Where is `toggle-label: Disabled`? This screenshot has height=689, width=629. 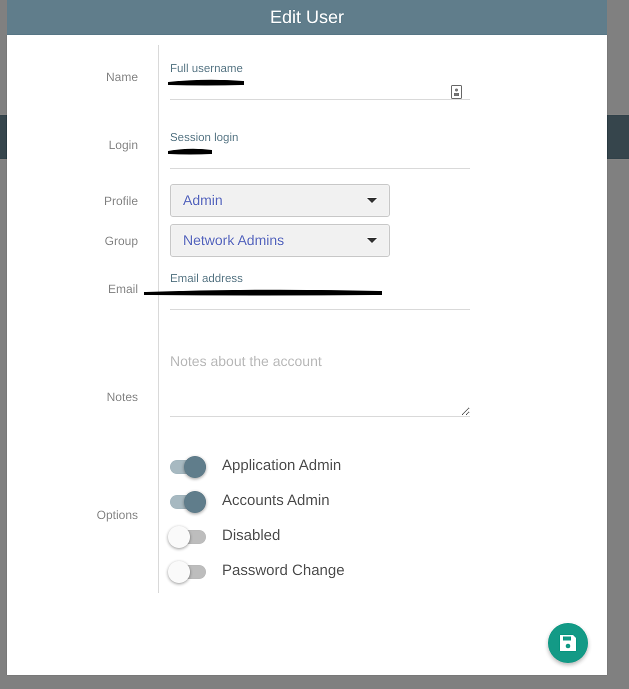 toggle-label: Disabled is located at coordinates (251, 536).